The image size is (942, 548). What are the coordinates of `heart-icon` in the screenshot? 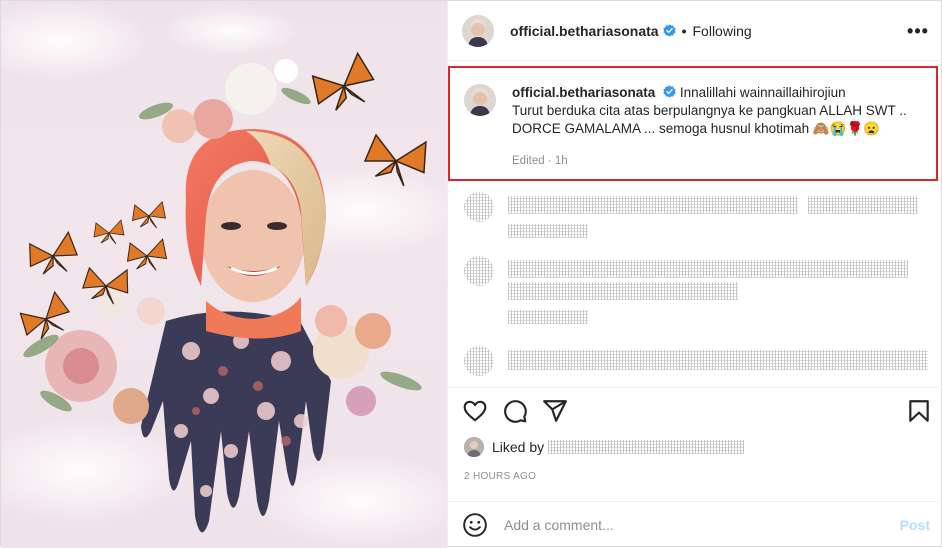 It's located at (475, 411).